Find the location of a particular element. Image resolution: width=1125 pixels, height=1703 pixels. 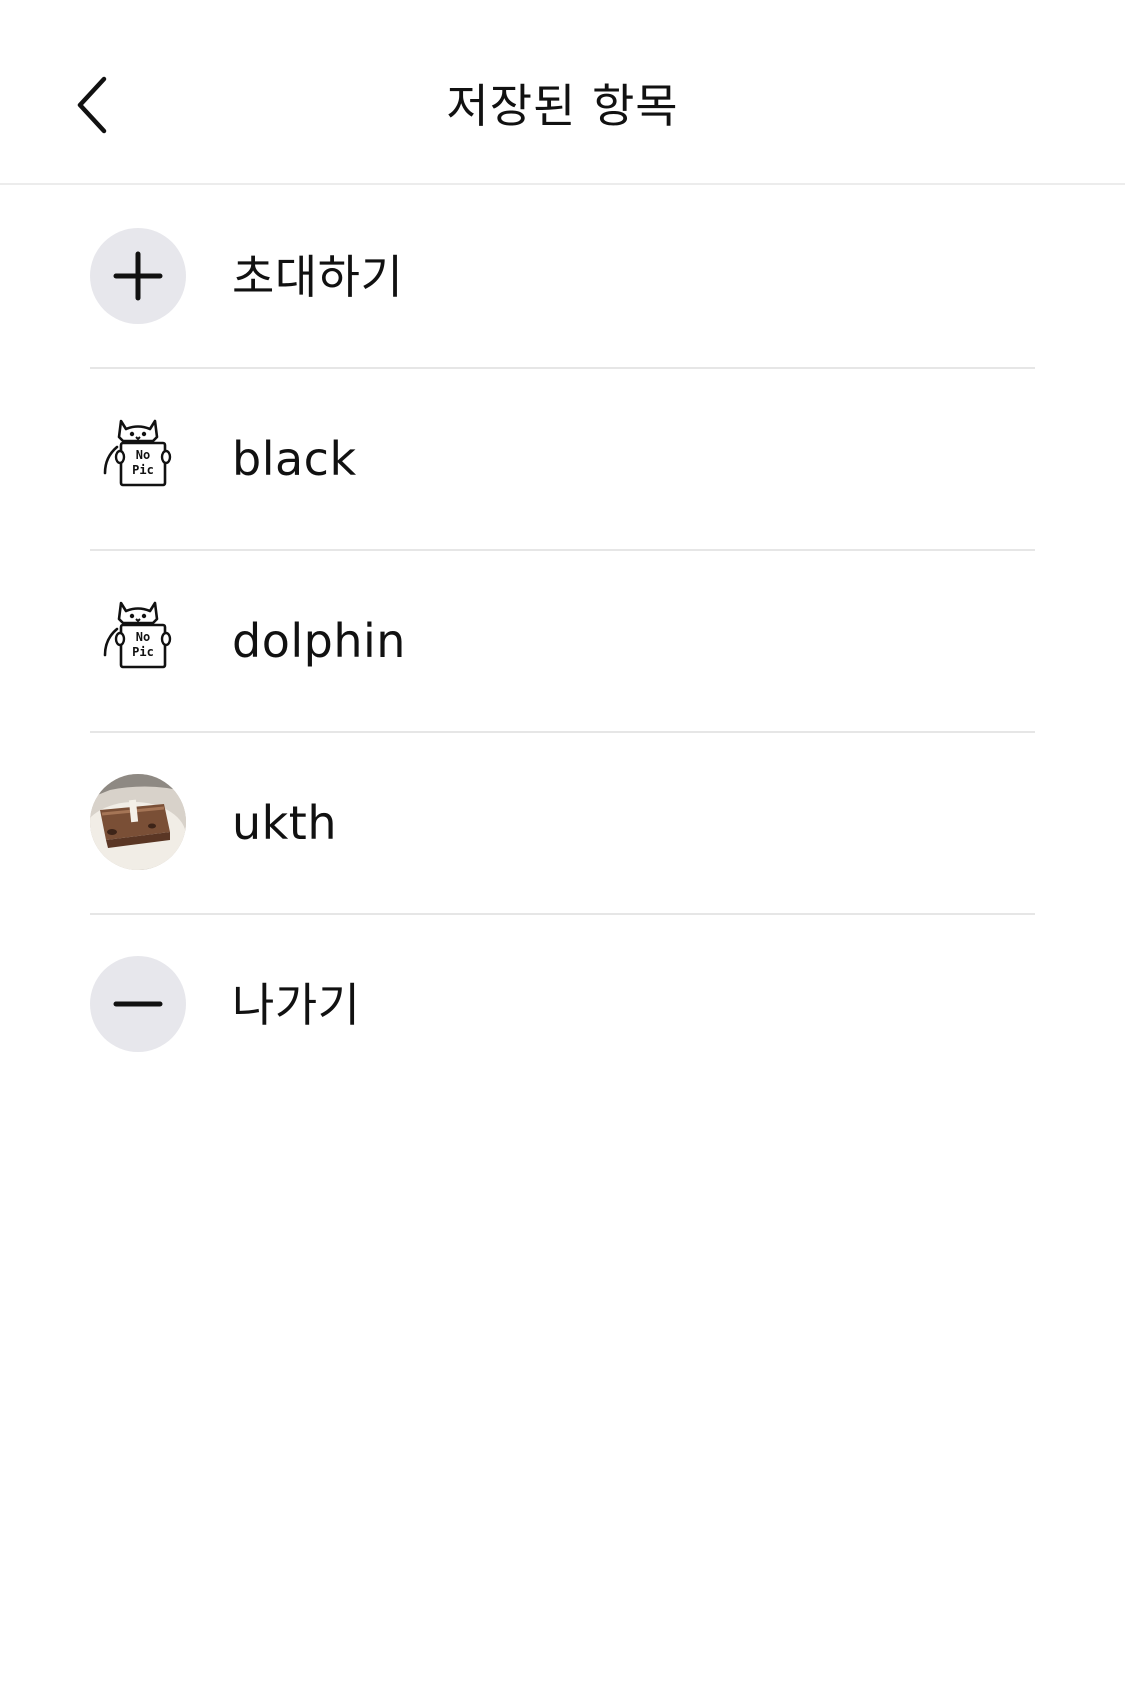

top-bar: 저장된 항목 is located at coordinates (562, 92).